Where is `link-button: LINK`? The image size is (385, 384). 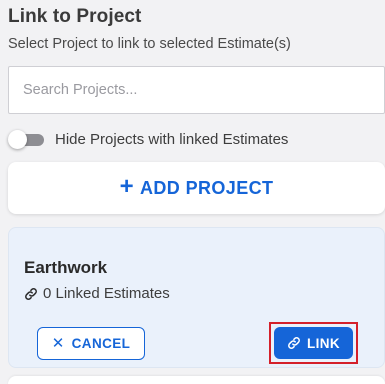 link-button: LINK is located at coordinates (313, 343).